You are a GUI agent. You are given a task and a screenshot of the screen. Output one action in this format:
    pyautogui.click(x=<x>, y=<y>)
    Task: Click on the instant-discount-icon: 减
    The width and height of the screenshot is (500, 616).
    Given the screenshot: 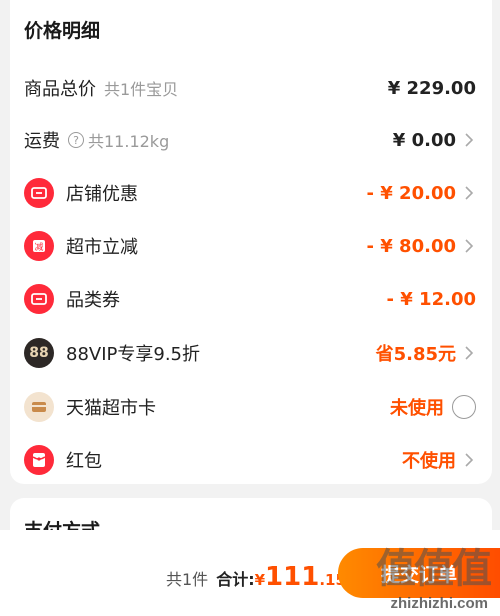 What is the action you would take?
    pyautogui.click(x=39, y=246)
    